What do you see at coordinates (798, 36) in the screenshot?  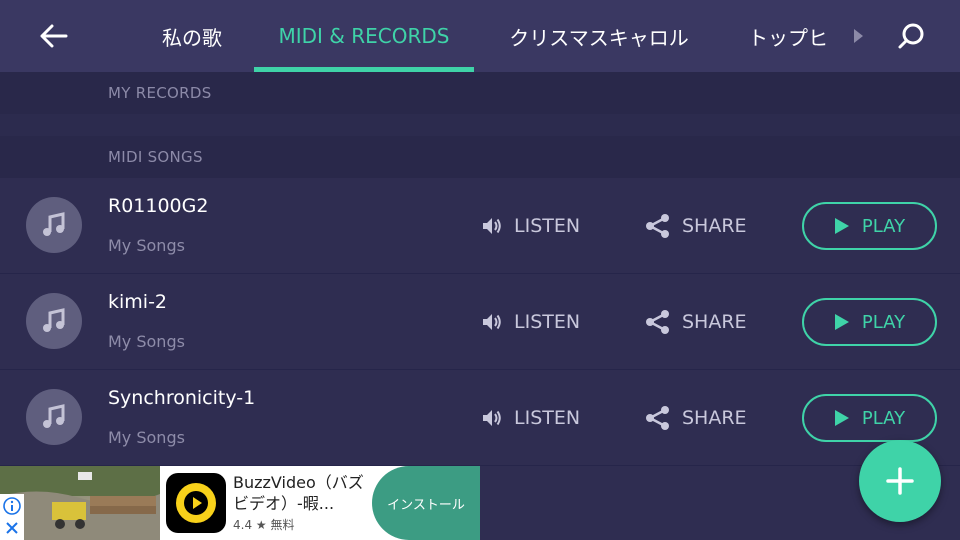 I see `tab-top-hits: トップヒ` at bounding box center [798, 36].